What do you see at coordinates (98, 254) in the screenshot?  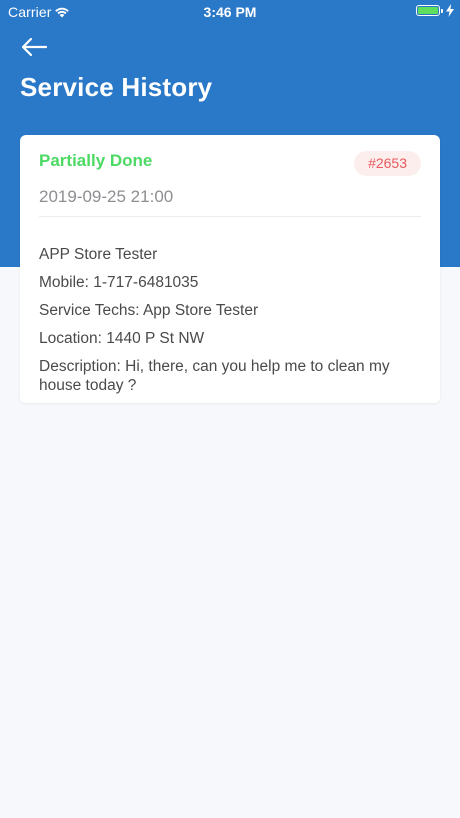 I see `customer-name: APP Store Tester` at bounding box center [98, 254].